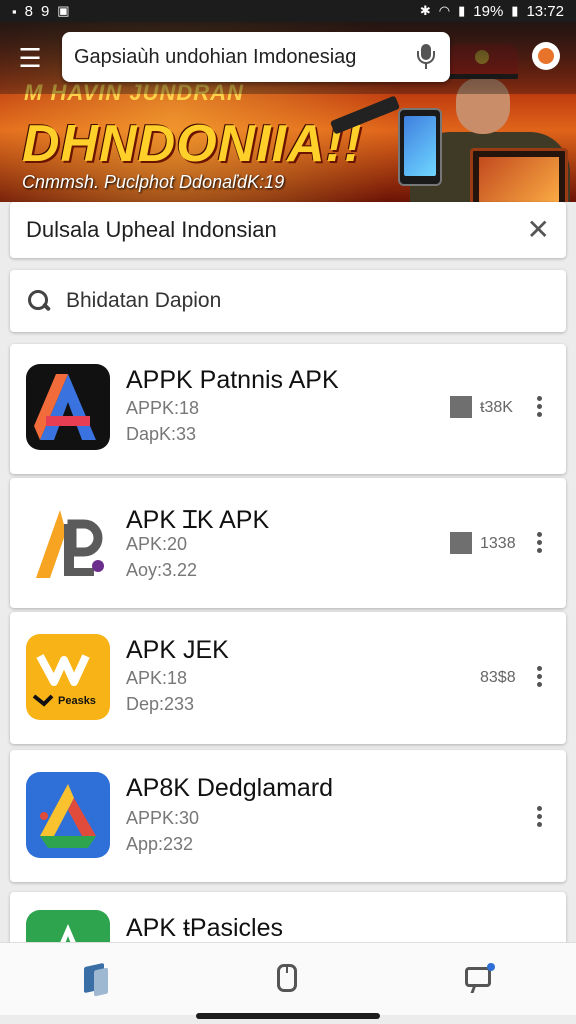 The width and height of the screenshot is (576, 1024). What do you see at coordinates (192, 144) in the screenshot?
I see `banner-headline: DHNDONIIA!!` at bounding box center [192, 144].